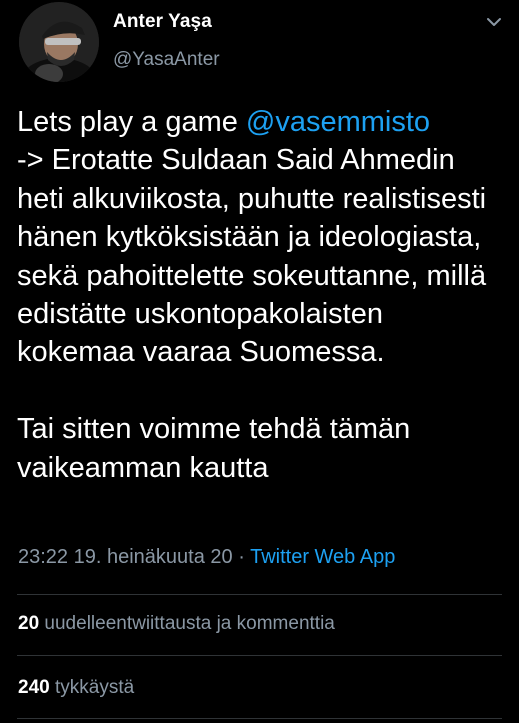 The height and width of the screenshot is (723, 519). I want to click on likes-count: 240, so click(34, 687).